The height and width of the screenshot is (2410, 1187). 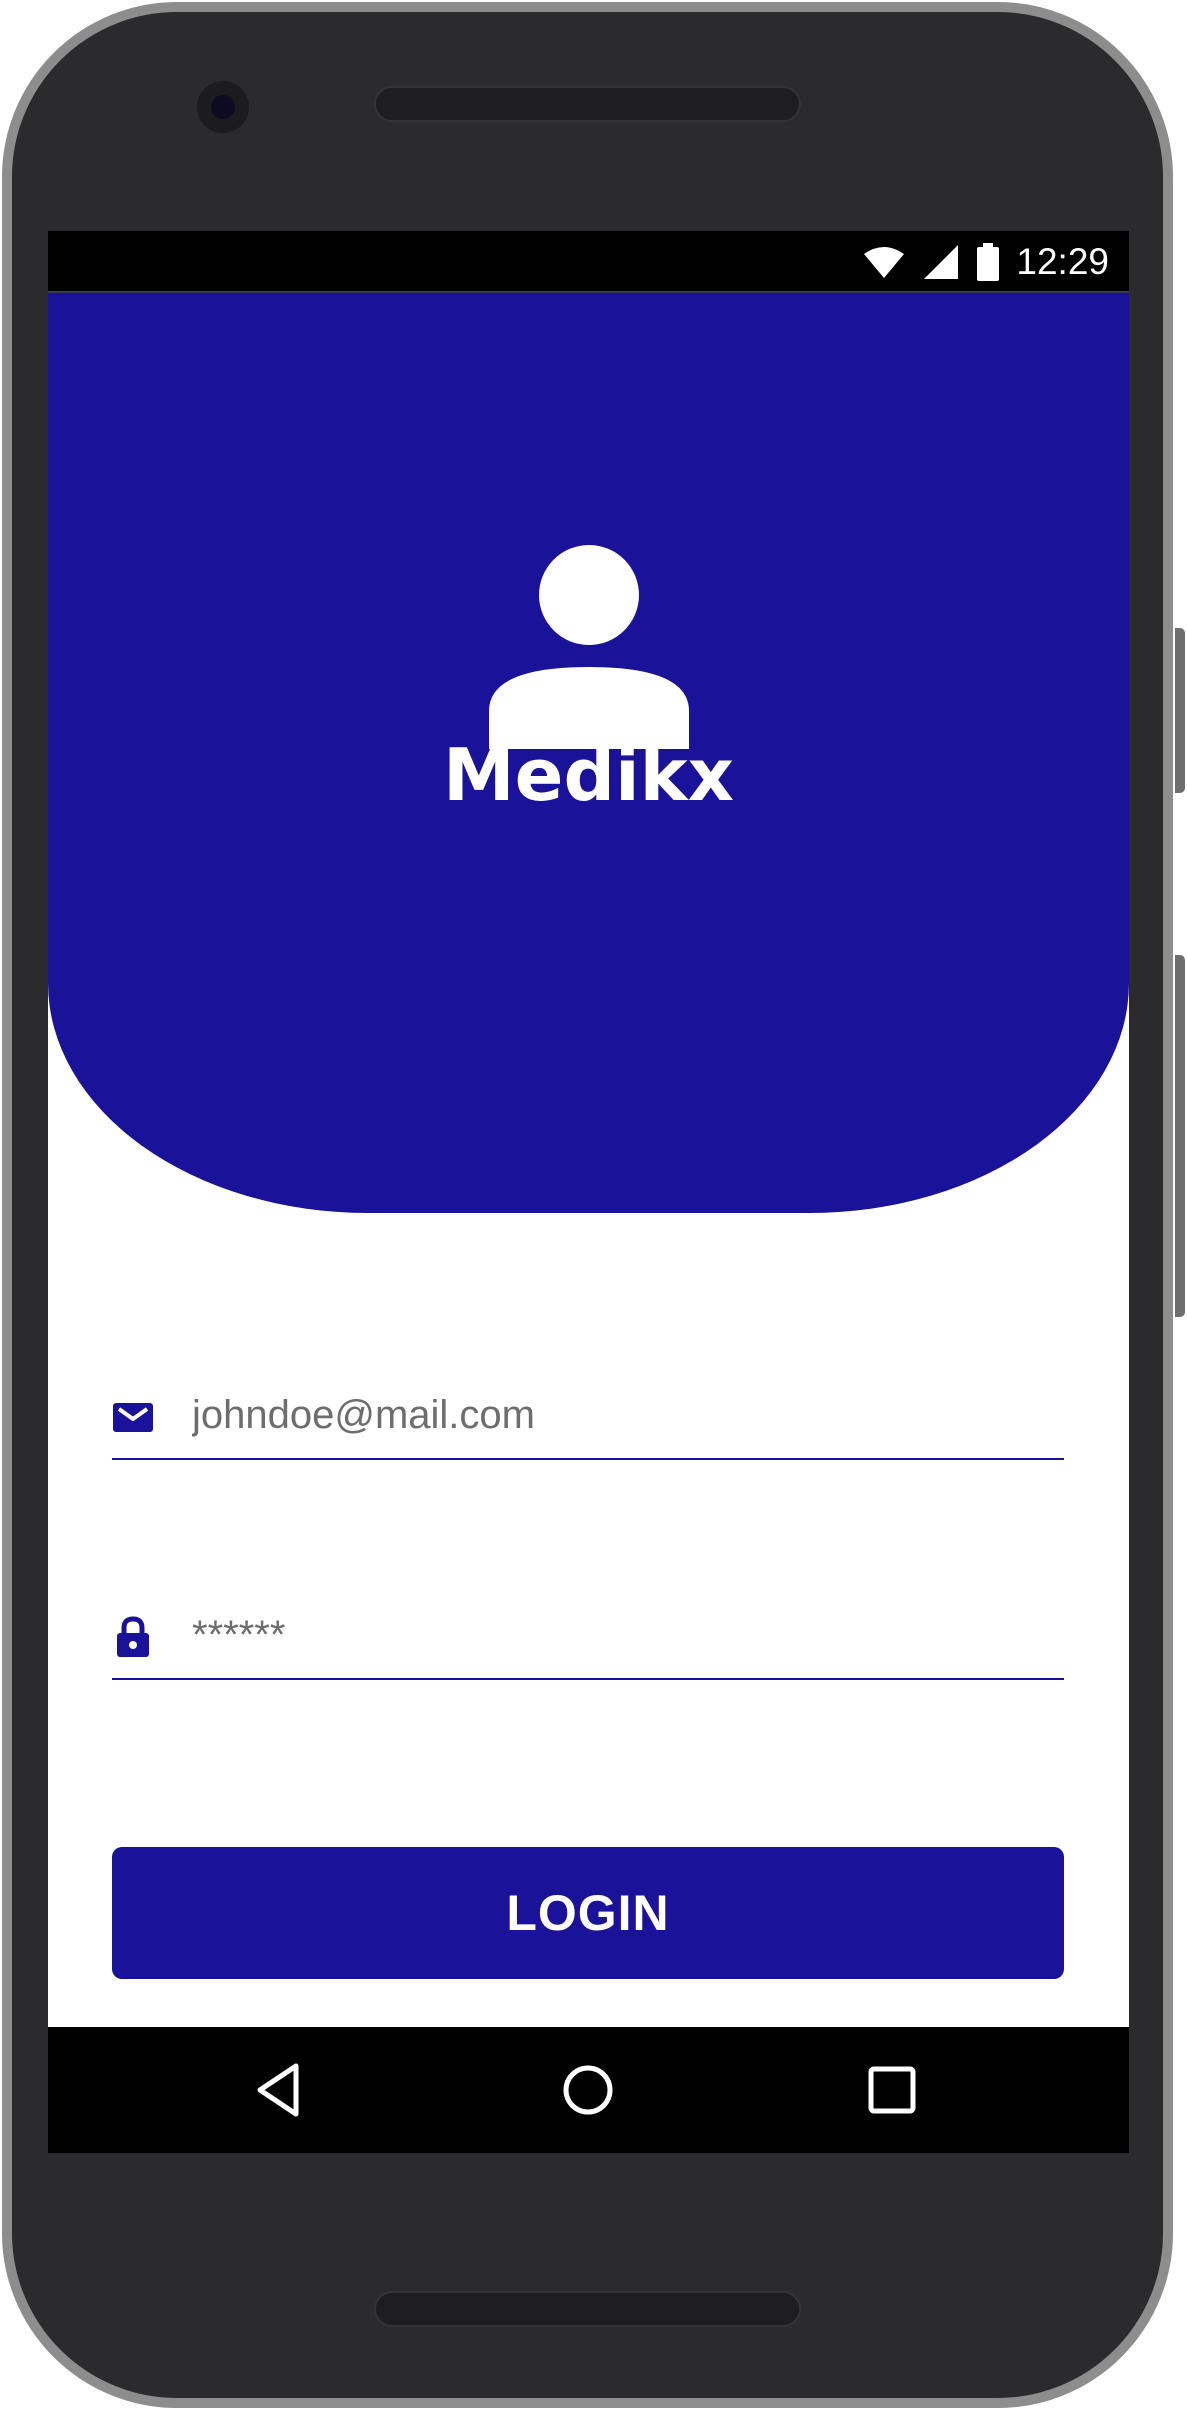 I want to click on email-input, so click(x=622, y=1415).